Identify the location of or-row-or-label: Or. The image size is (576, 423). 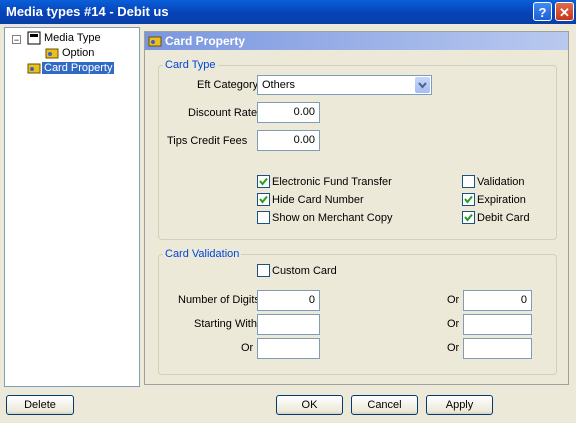
(453, 348).